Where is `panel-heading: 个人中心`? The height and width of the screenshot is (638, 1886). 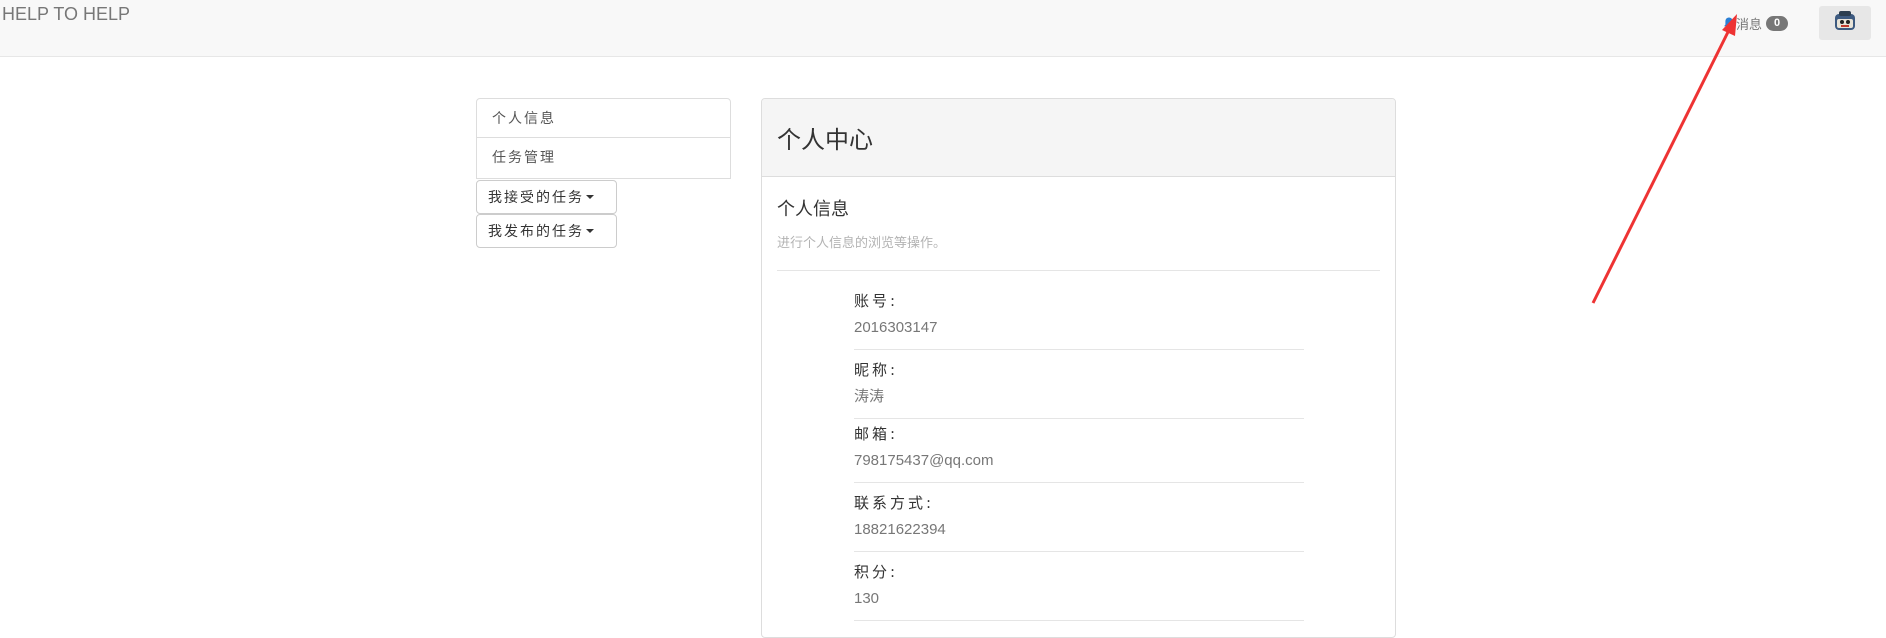 panel-heading: 个人中心 is located at coordinates (1078, 138).